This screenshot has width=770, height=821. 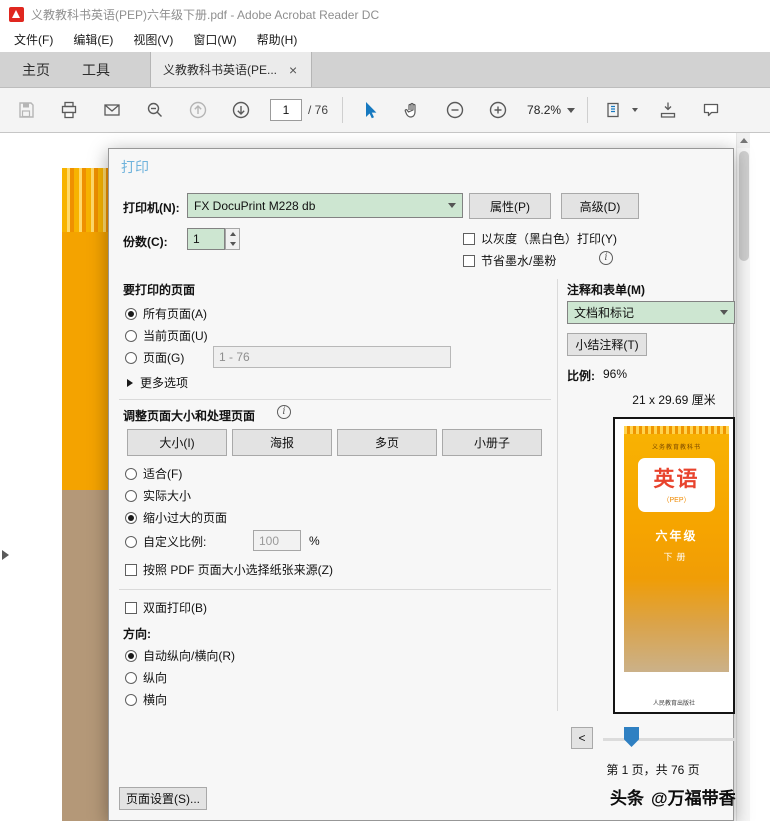 I want to click on radio-page-range: 页面(G), so click(x=154, y=357).